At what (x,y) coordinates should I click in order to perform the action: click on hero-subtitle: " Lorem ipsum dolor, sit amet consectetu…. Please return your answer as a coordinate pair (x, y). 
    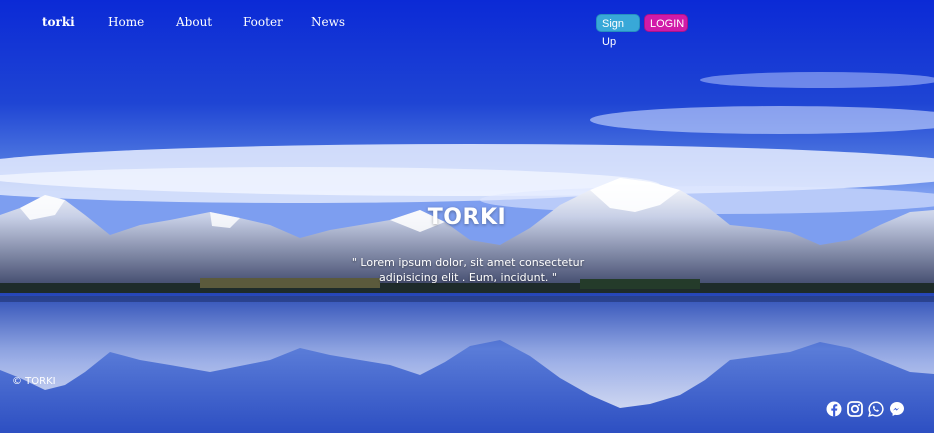
    Looking at the image, I should click on (468, 270).